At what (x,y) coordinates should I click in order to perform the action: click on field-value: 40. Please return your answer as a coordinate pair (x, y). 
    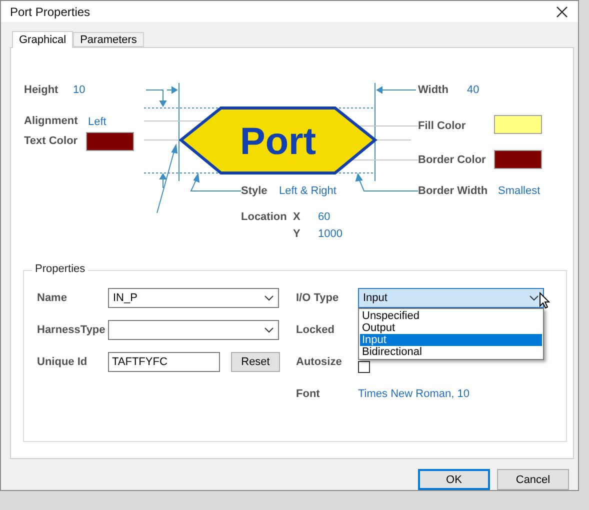
    Looking at the image, I should click on (473, 90).